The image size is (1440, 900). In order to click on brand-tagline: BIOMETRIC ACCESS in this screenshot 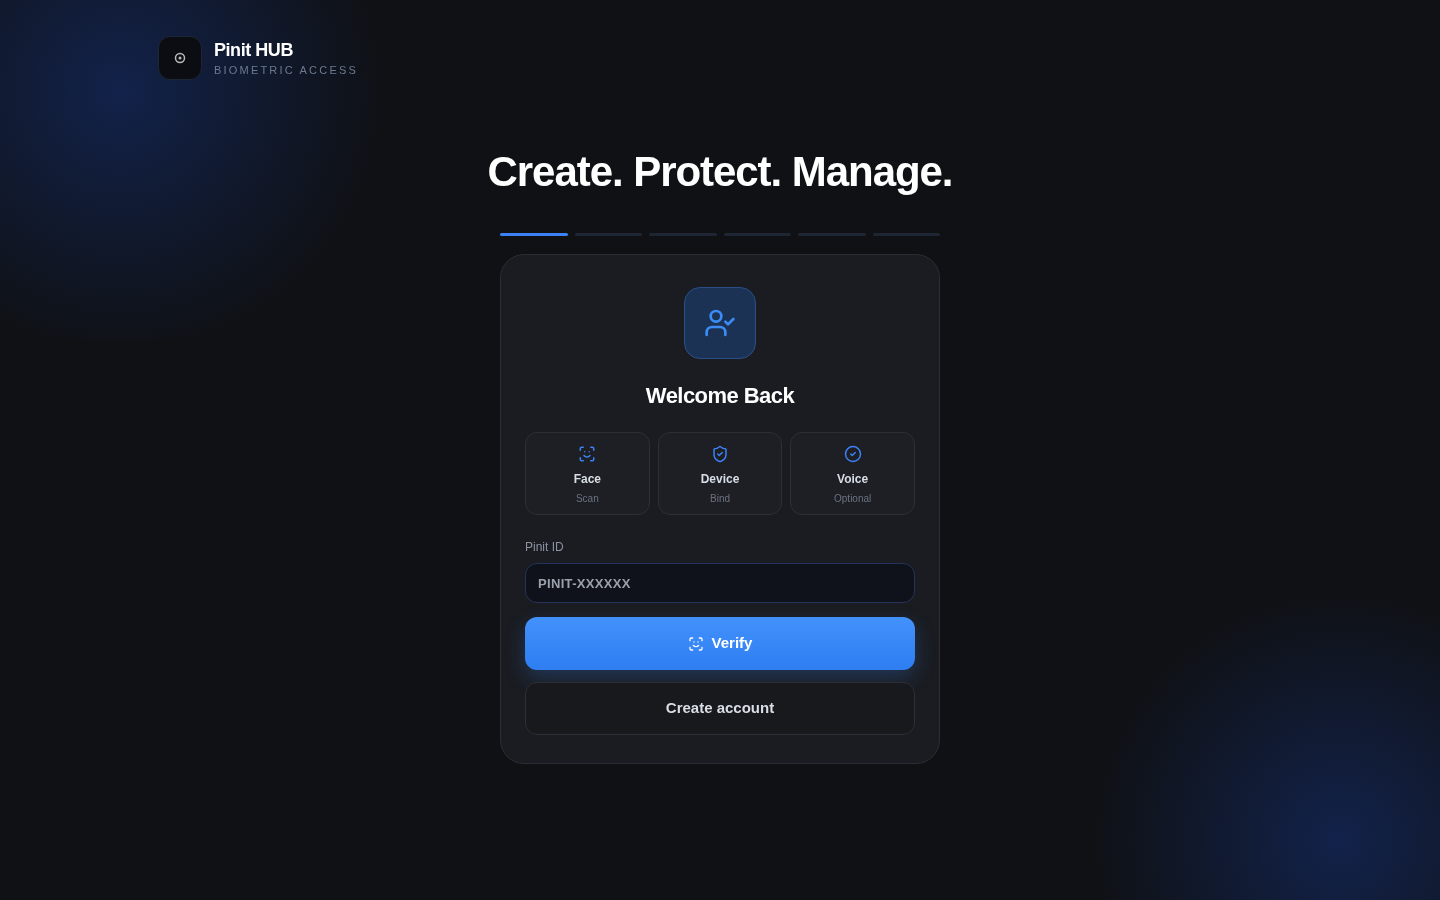, I will do `click(286, 70)`.